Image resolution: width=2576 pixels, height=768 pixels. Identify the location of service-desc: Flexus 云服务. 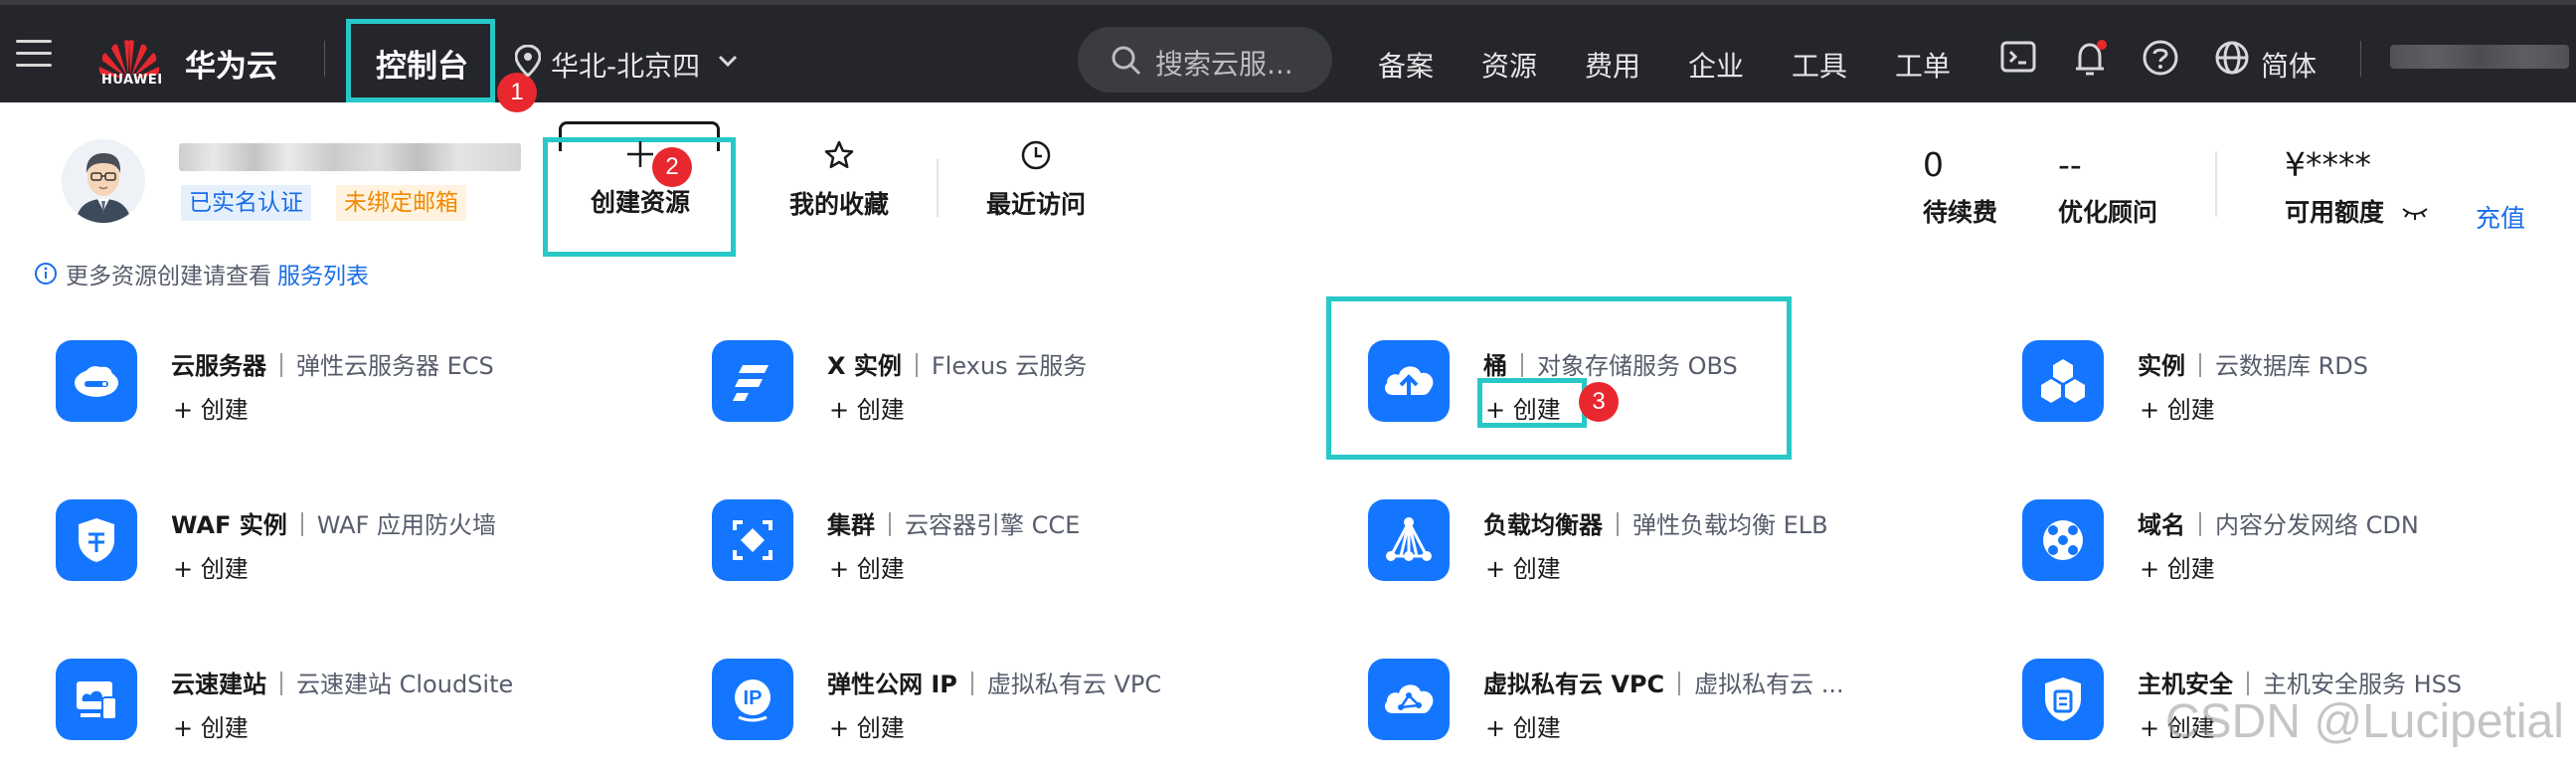
(1009, 366).